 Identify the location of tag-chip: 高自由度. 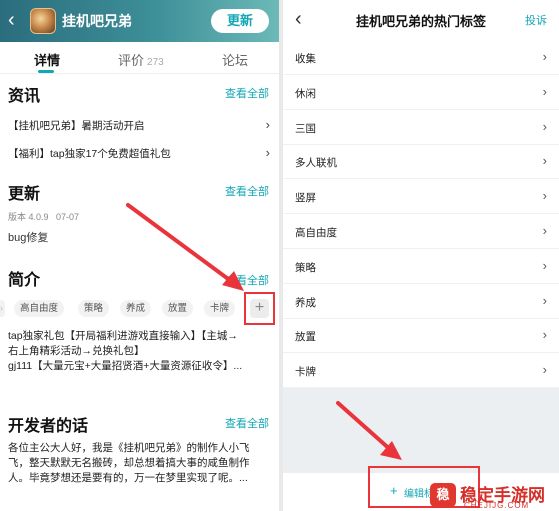
(39, 308).